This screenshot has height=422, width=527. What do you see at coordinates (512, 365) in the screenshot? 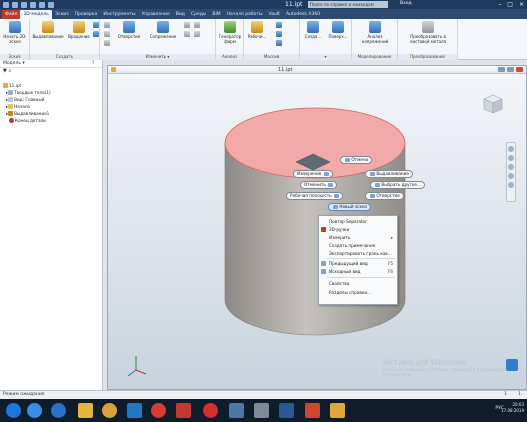
I see `autodesk-app-icon` at bounding box center [512, 365].